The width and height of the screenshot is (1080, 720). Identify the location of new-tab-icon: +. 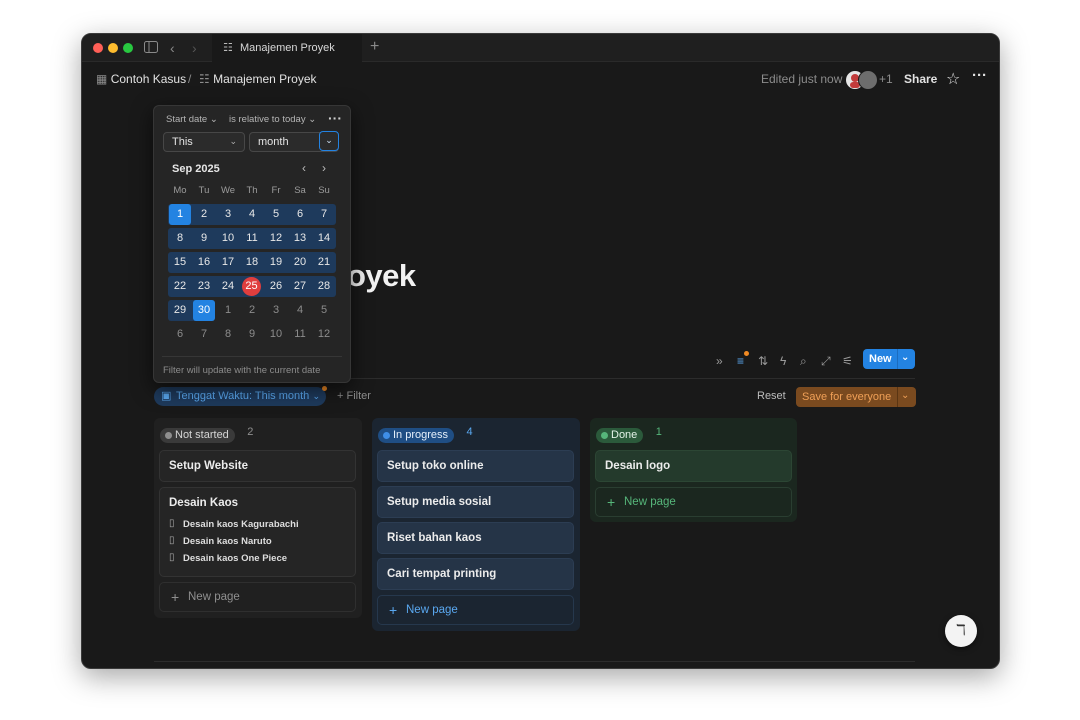
(374, 47).